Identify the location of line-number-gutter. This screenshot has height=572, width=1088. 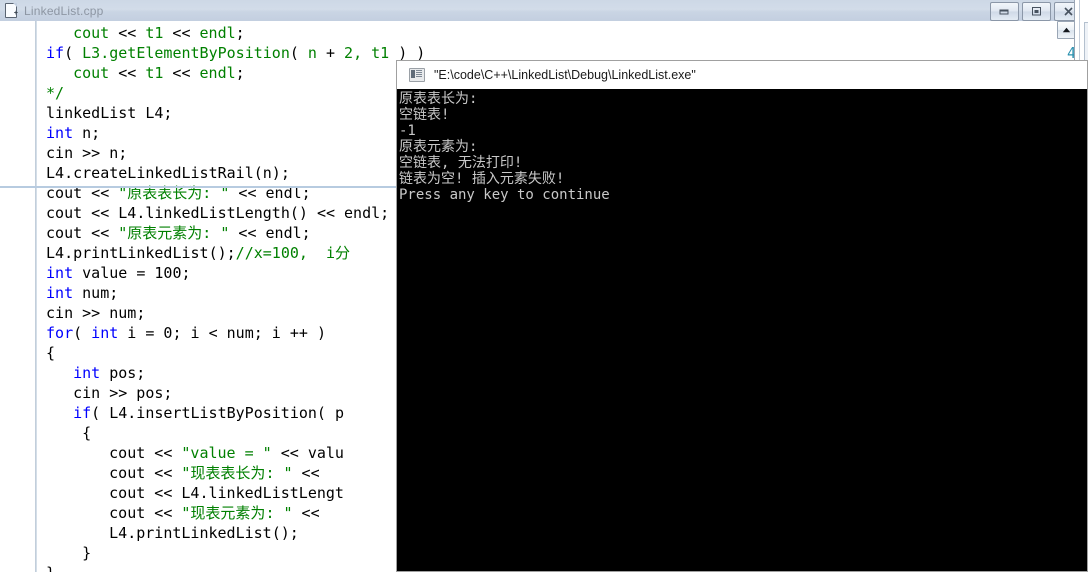
(17, 296).